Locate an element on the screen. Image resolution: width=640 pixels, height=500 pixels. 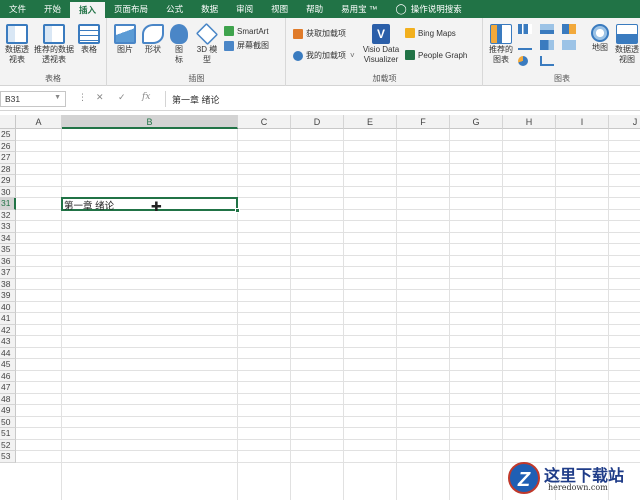
cancel-icon: ✕ is located at coordinates (100, 97).